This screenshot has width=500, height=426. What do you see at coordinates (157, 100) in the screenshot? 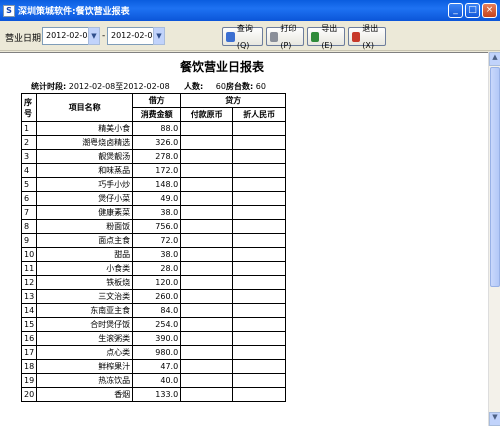
I see `header-debit: 借方` at bounding box center [157, 100].